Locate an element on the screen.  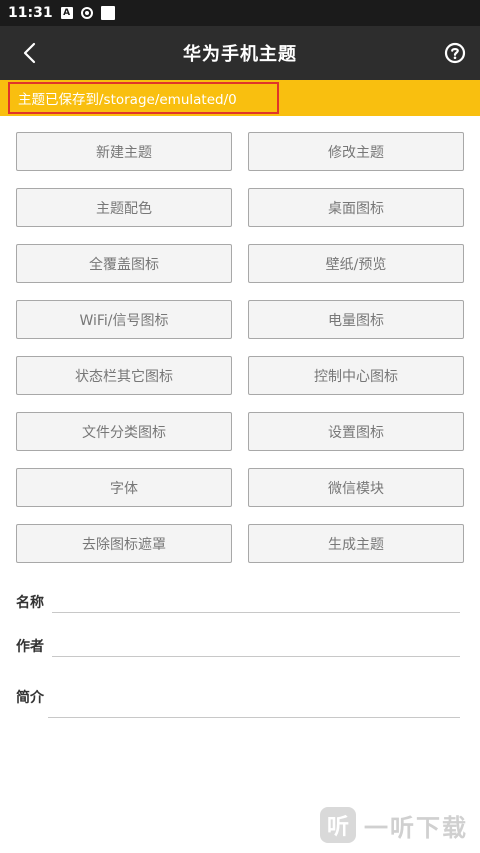
edit-theme-button: 修改主题 is located at coordinates (356, 151).